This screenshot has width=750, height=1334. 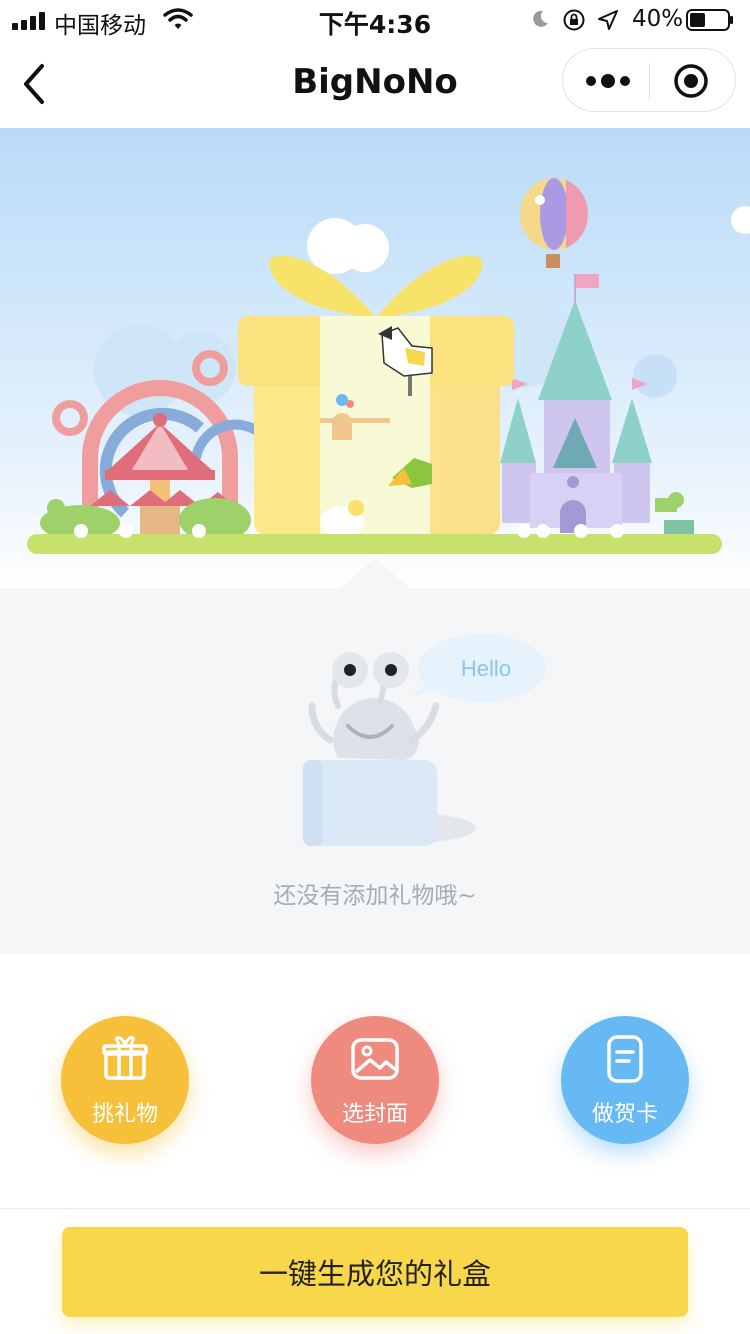 I want to click on bubble-text: Hello, so click(x=486, y=668).